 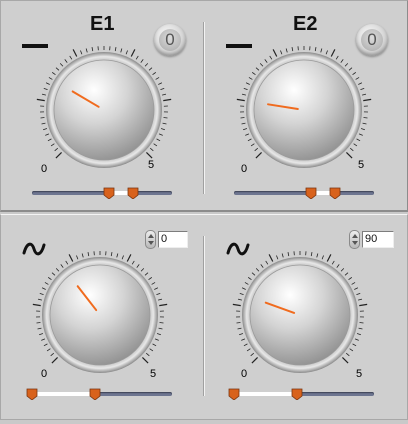 I want to click on slider-range-fill, so click(x=63, y=394).